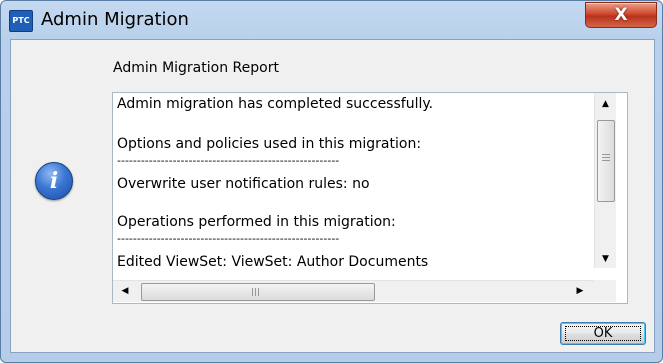  I want to click on scroll-down-icon: ▼, so click(605, 259).